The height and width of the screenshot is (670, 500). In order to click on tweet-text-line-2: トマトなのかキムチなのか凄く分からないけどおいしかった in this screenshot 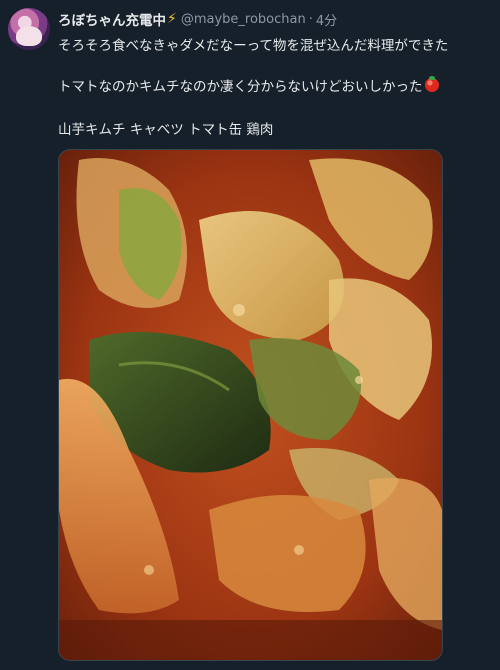, I will do `click(248, 85)`.